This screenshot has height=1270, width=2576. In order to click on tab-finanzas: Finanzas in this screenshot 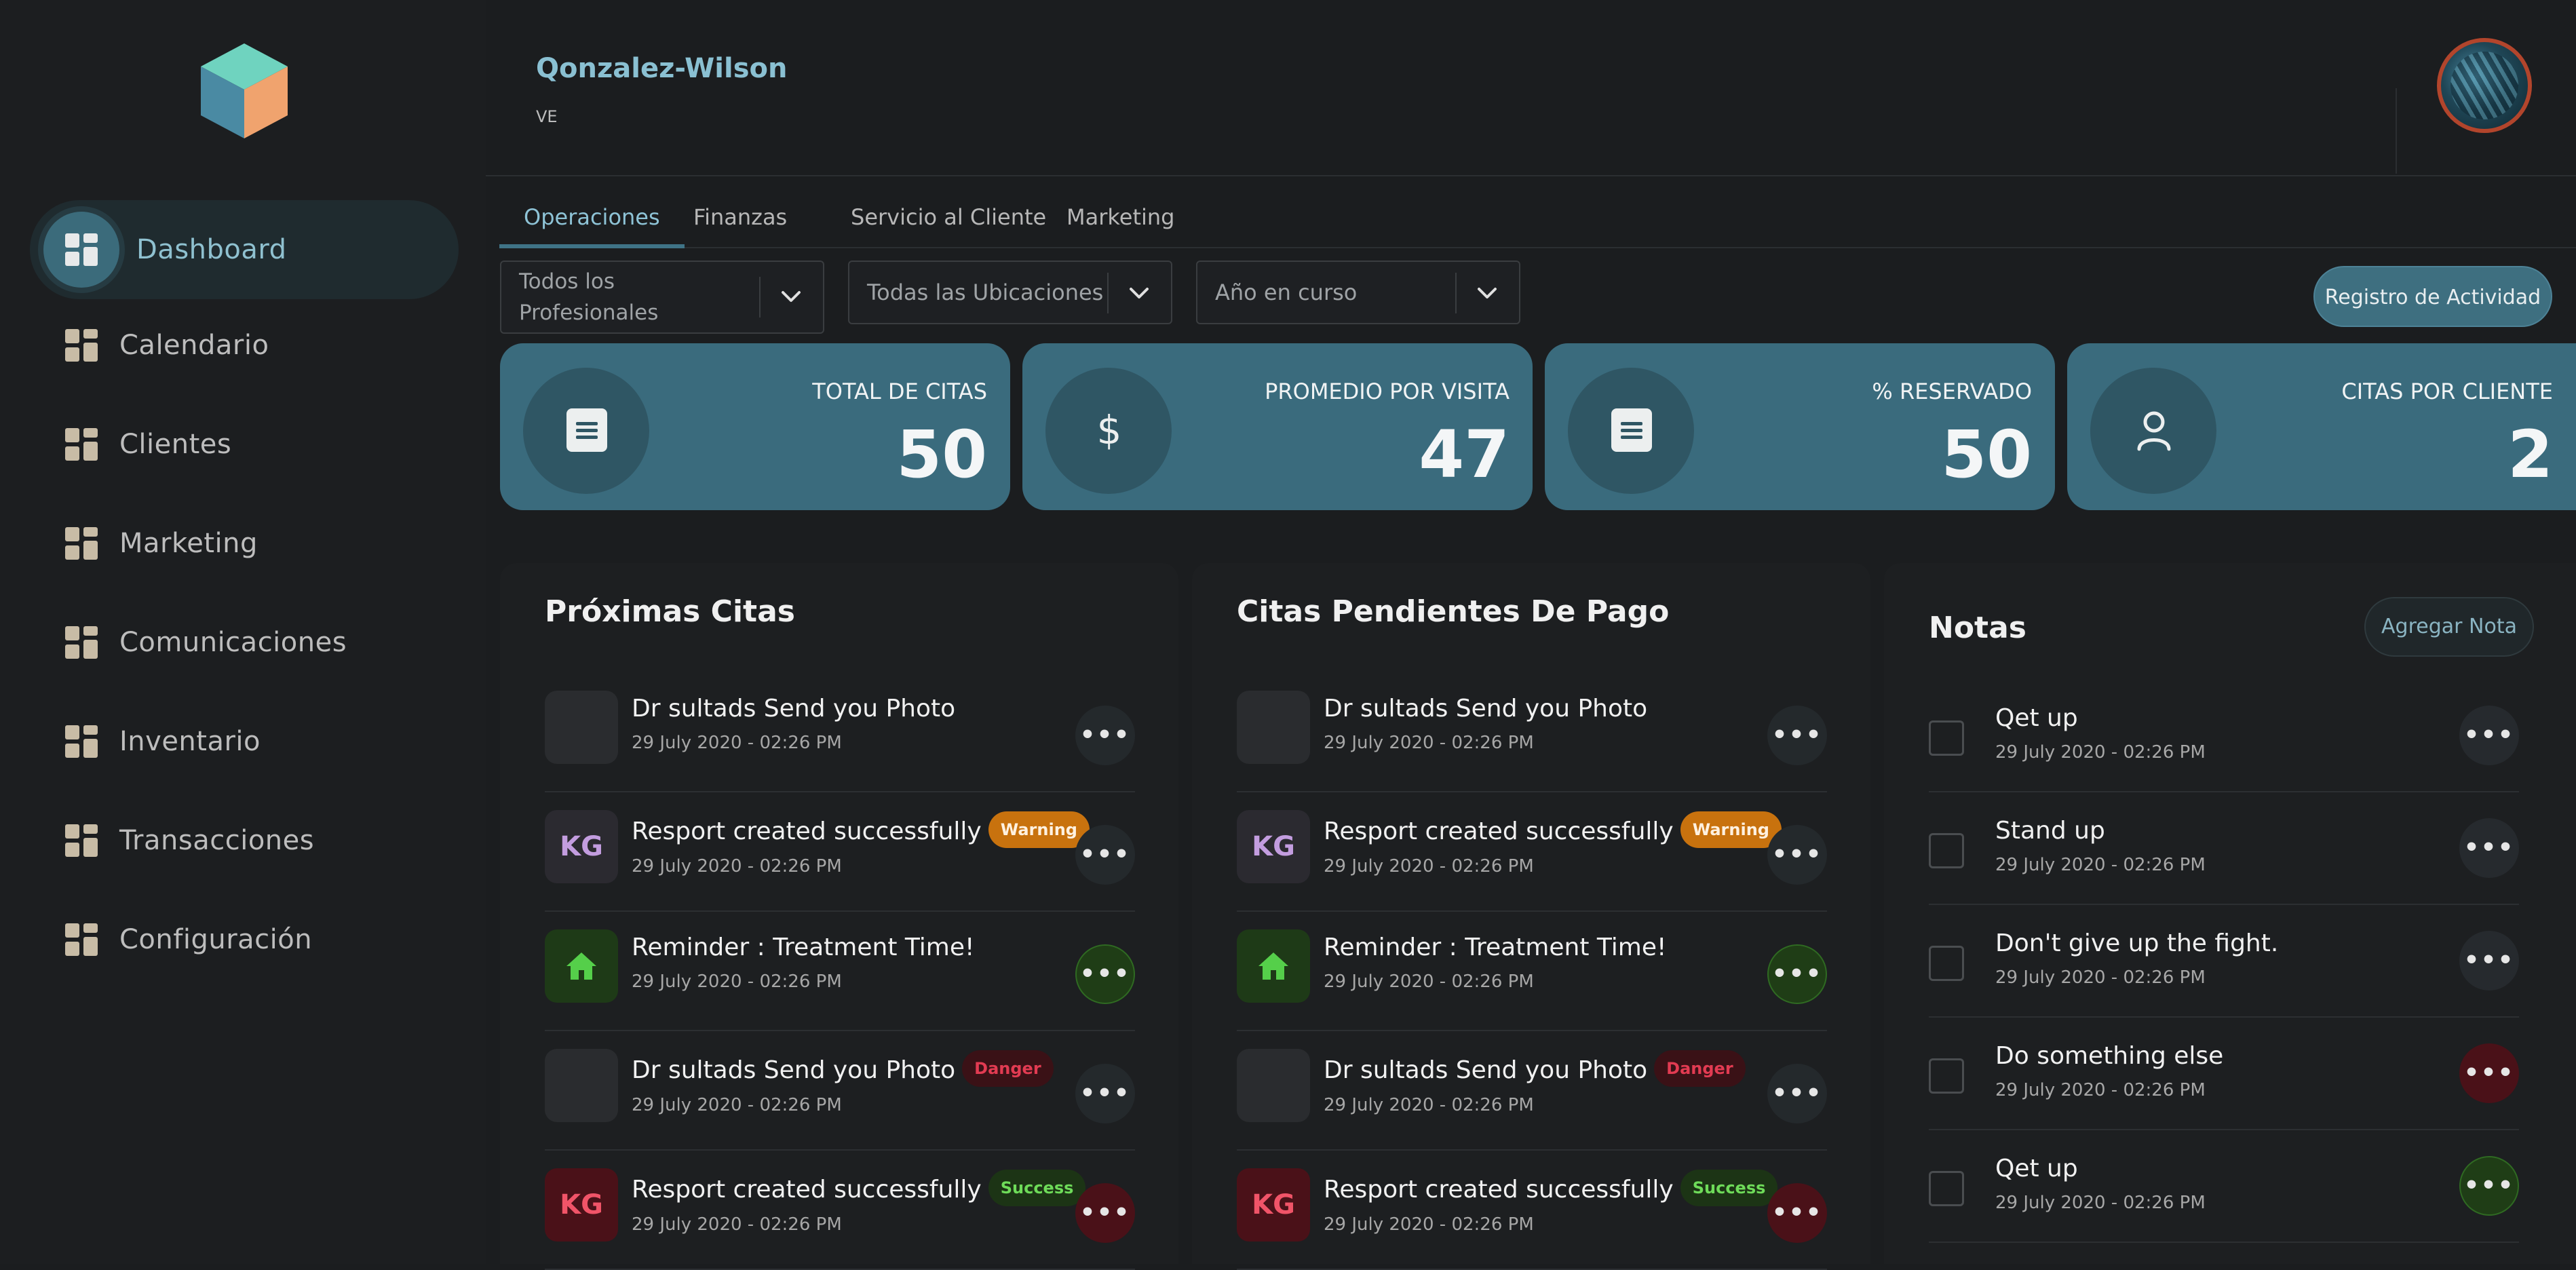, I will do `click(740, 217)`.